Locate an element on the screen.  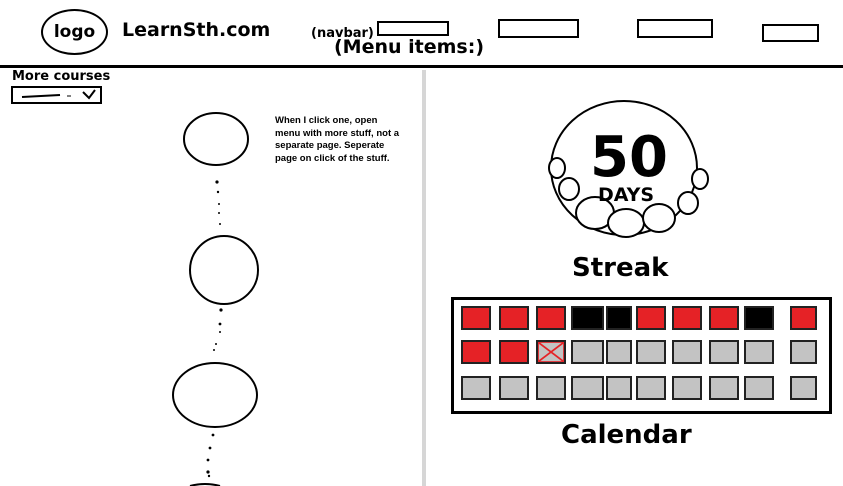
calendar-title: Calendar is located at coordinates (626, 435).